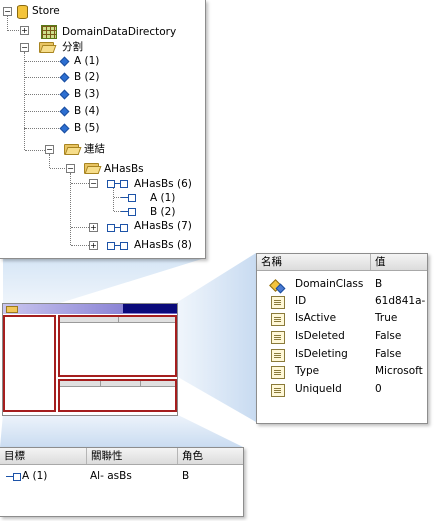 The image size is (434, 521). I want to click on tree-node-label: DomainDataDirectory, so click(119, 32).